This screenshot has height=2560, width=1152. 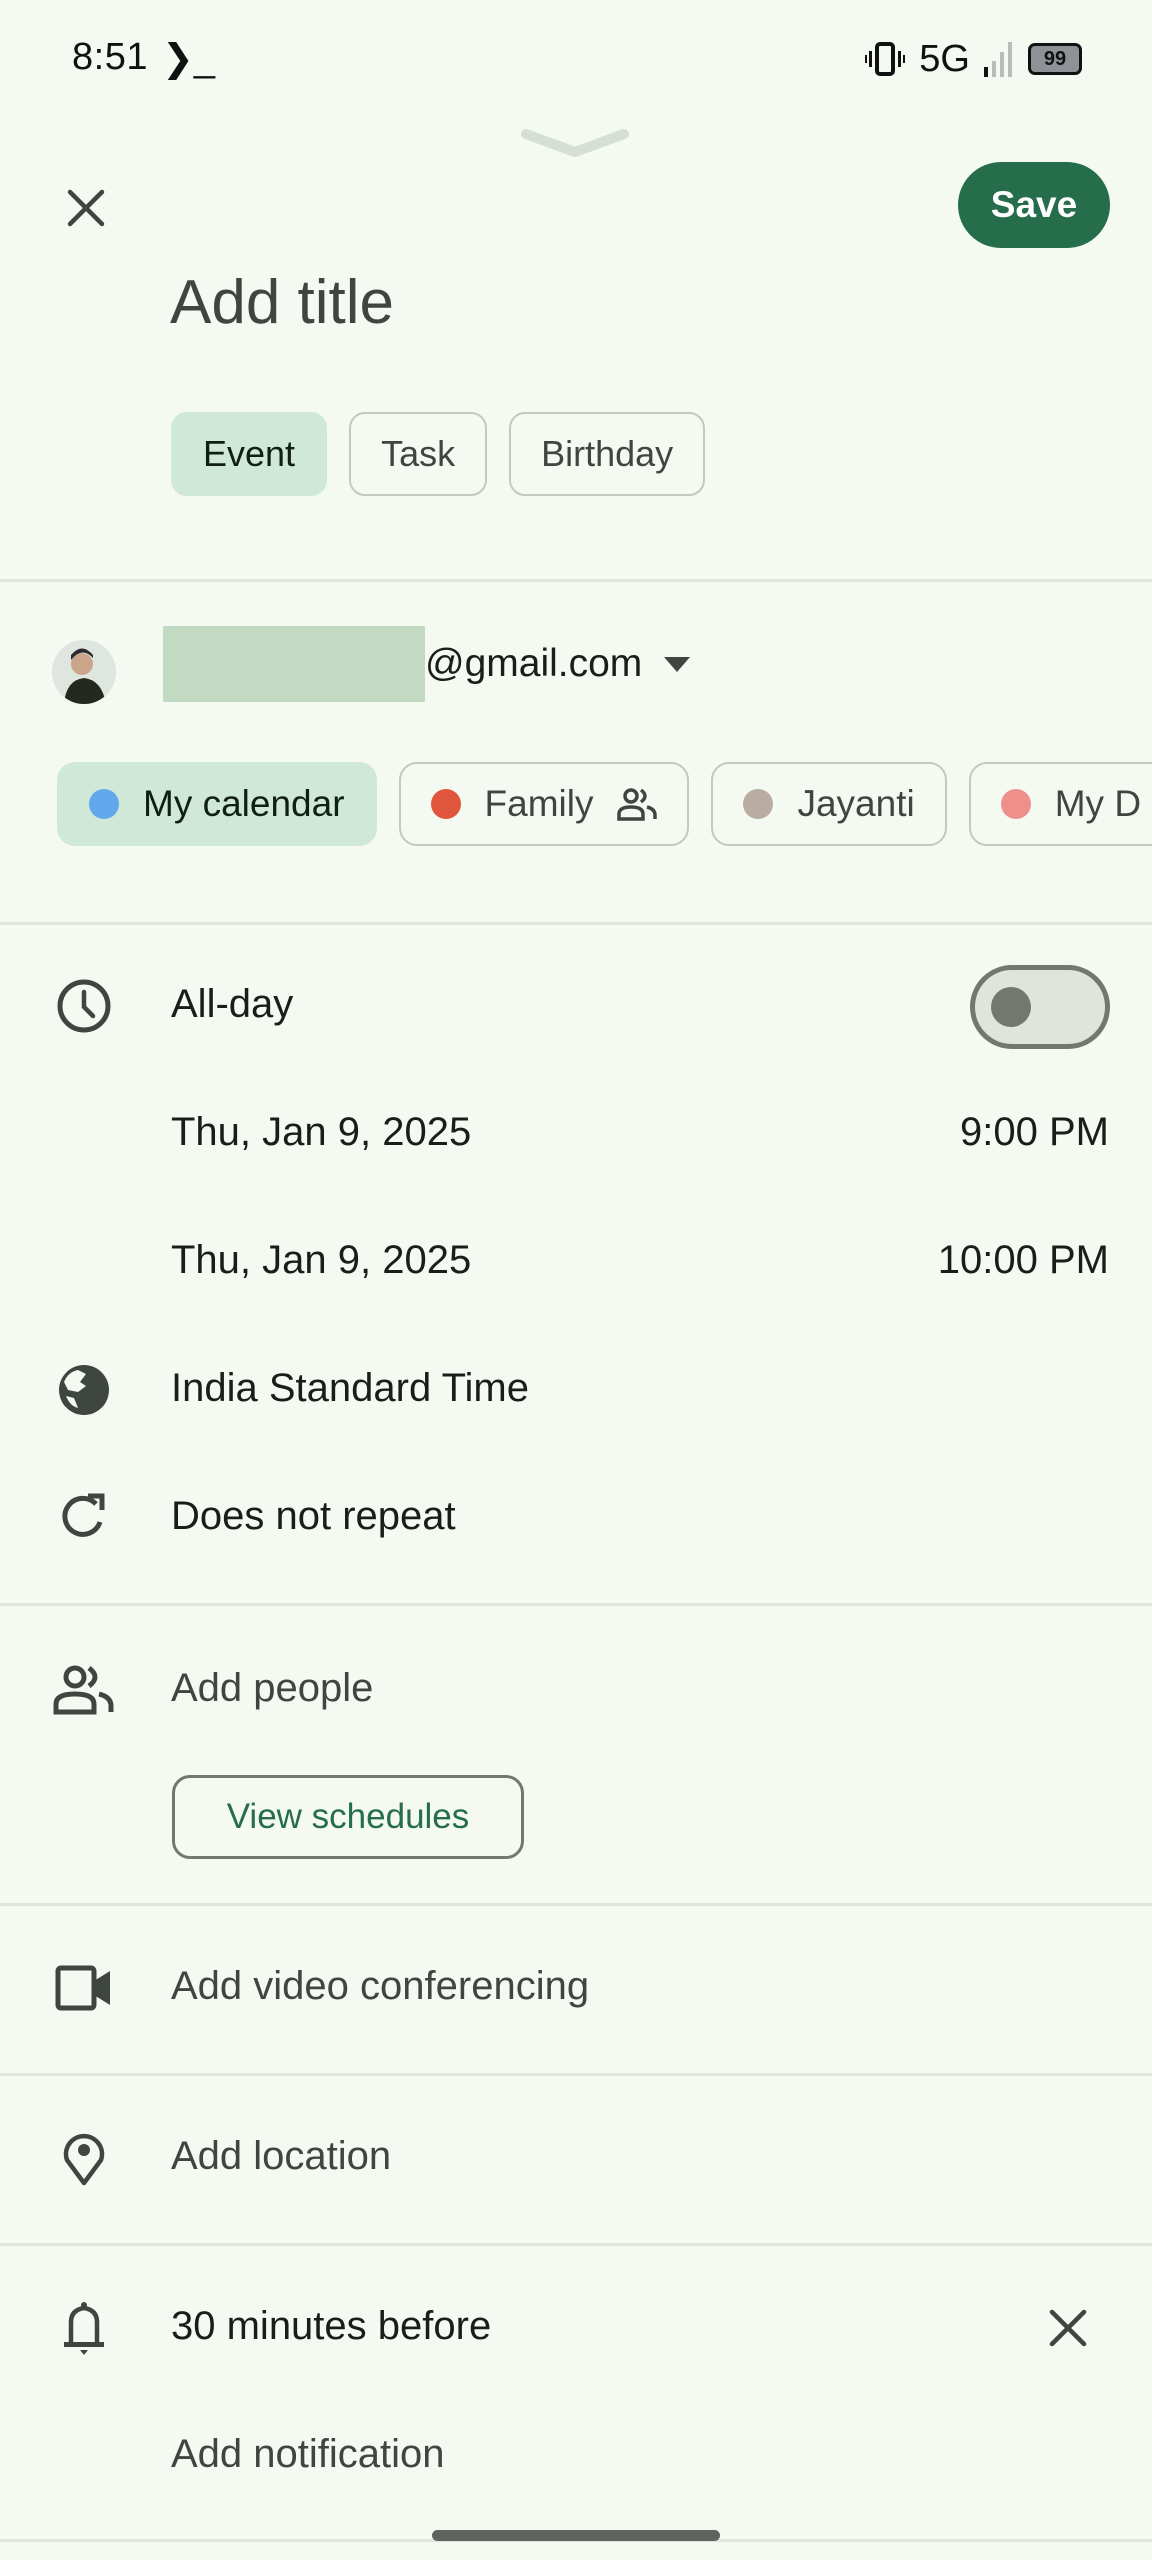 What do you see at coordinates (232, 1004) in the screenshot?
I see `all-day-label: All-day` at bounding box center [232, 1004].